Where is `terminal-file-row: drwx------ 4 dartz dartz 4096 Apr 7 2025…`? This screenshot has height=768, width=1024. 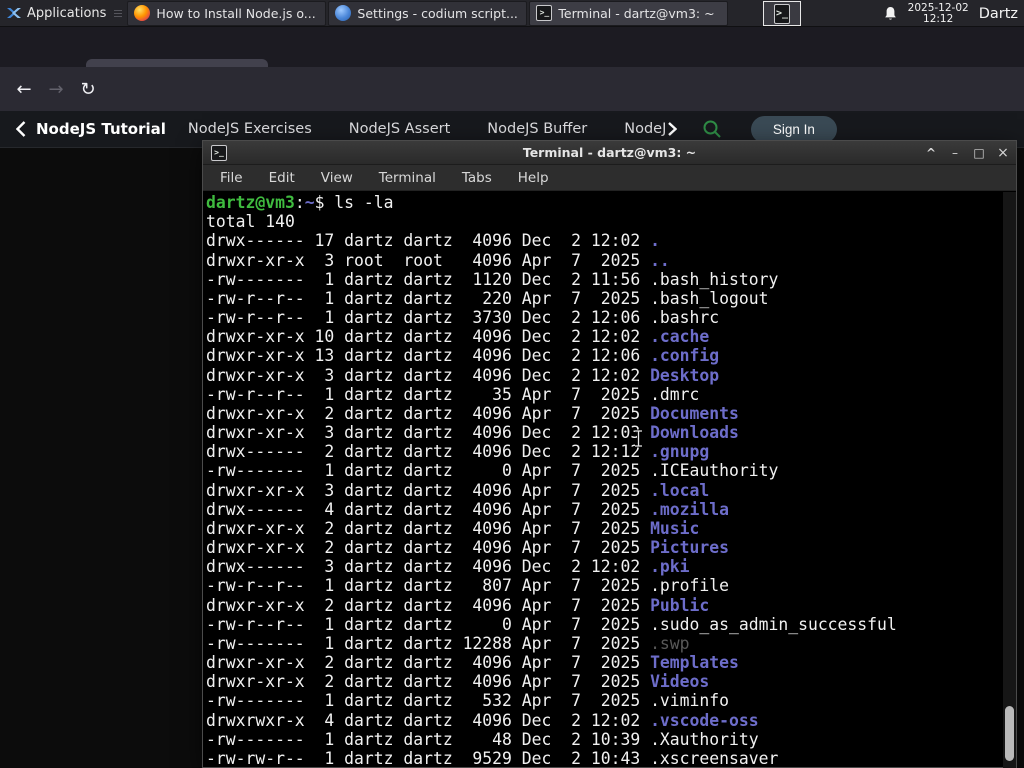
terminal-file-row: drwx------ 4 dartz dartz 4096 Apr 7 2025… is located at coordinates (468, 509).